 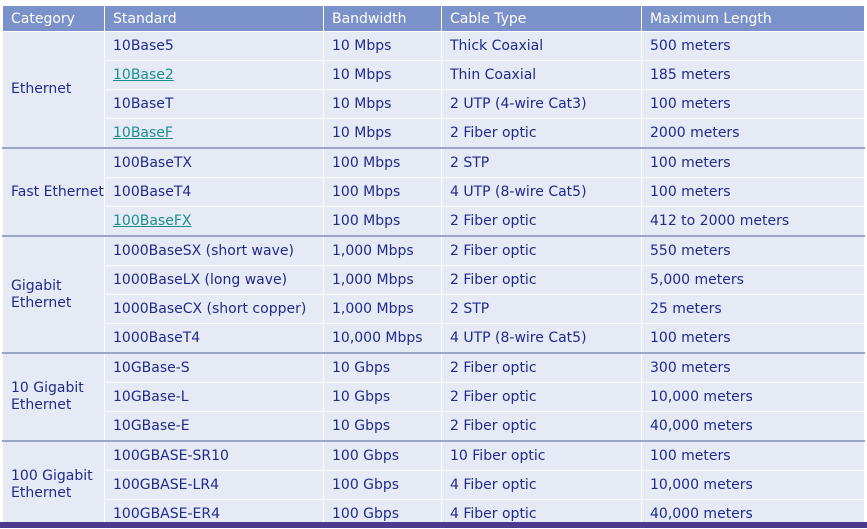 What do you see at coordinates (214, 280) in the screenshot?
I see `standard-cell: 1000BaseLX (long wave)` at bounding box center [214, 280].